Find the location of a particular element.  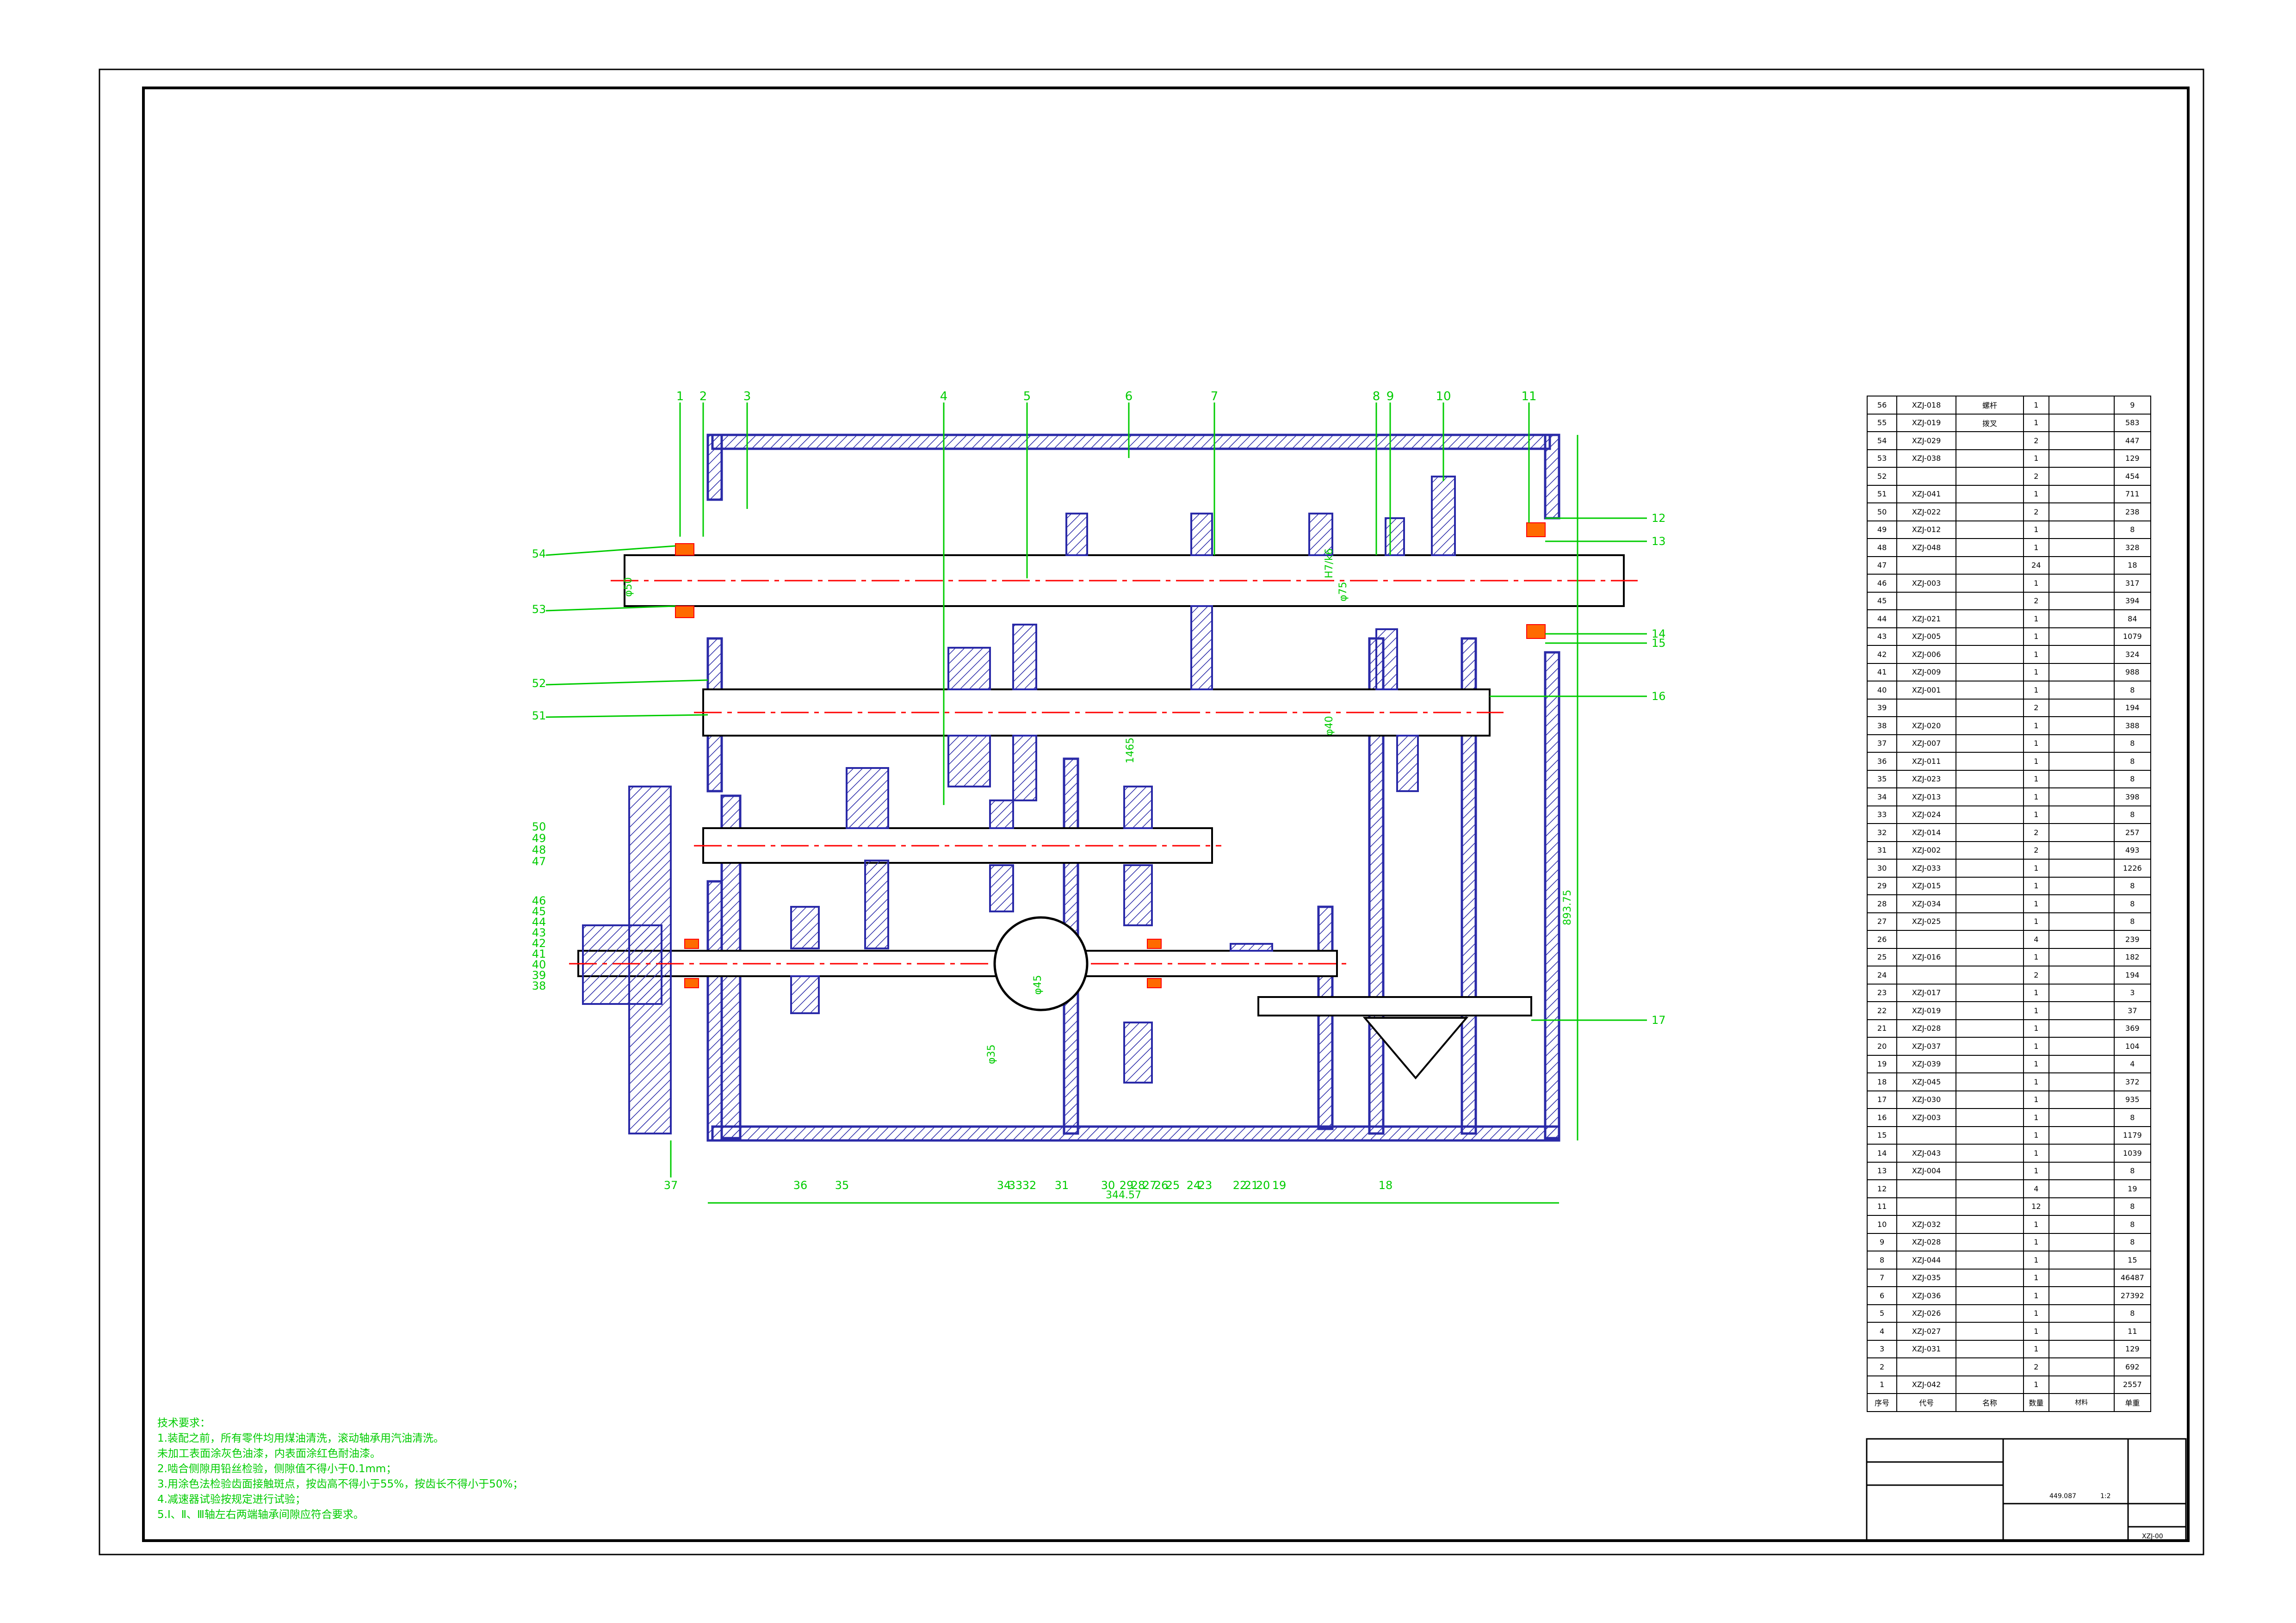

bom-row: 44 XZJ-021 1 84 is located at coordinates (2009, 618).